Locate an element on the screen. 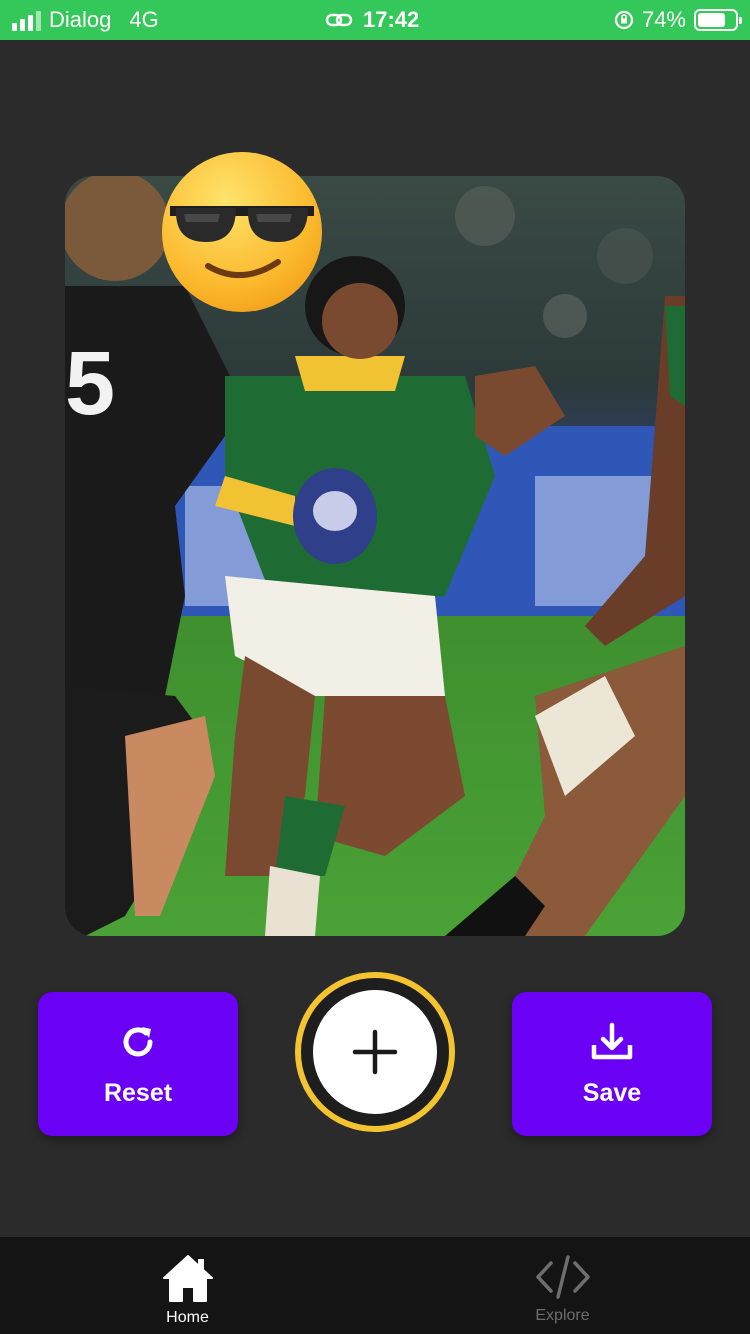  bottom-tab-bar: Home Explore is located at coordinates (375, 1285).